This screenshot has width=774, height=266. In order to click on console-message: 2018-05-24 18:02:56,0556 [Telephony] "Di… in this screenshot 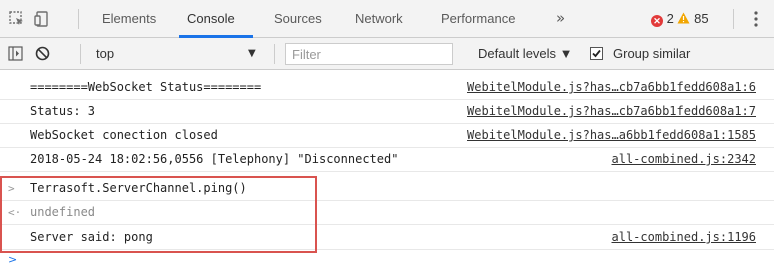, I will do `click(387, 160)`.